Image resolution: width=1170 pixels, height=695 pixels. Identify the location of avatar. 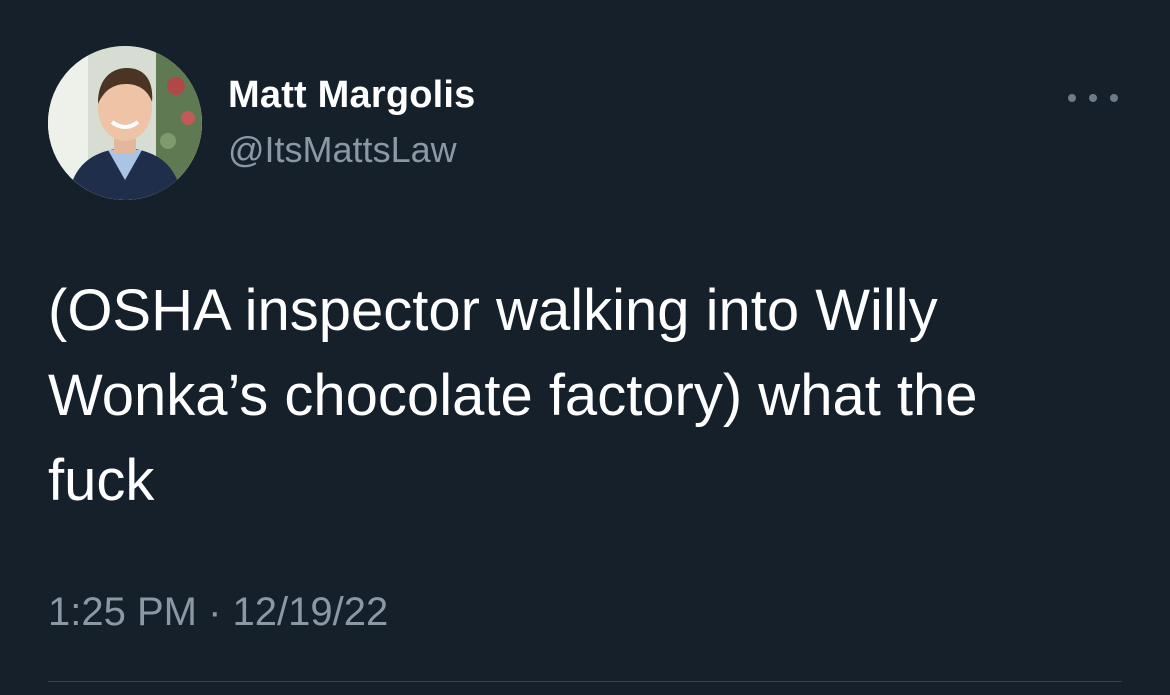
(125, 123).